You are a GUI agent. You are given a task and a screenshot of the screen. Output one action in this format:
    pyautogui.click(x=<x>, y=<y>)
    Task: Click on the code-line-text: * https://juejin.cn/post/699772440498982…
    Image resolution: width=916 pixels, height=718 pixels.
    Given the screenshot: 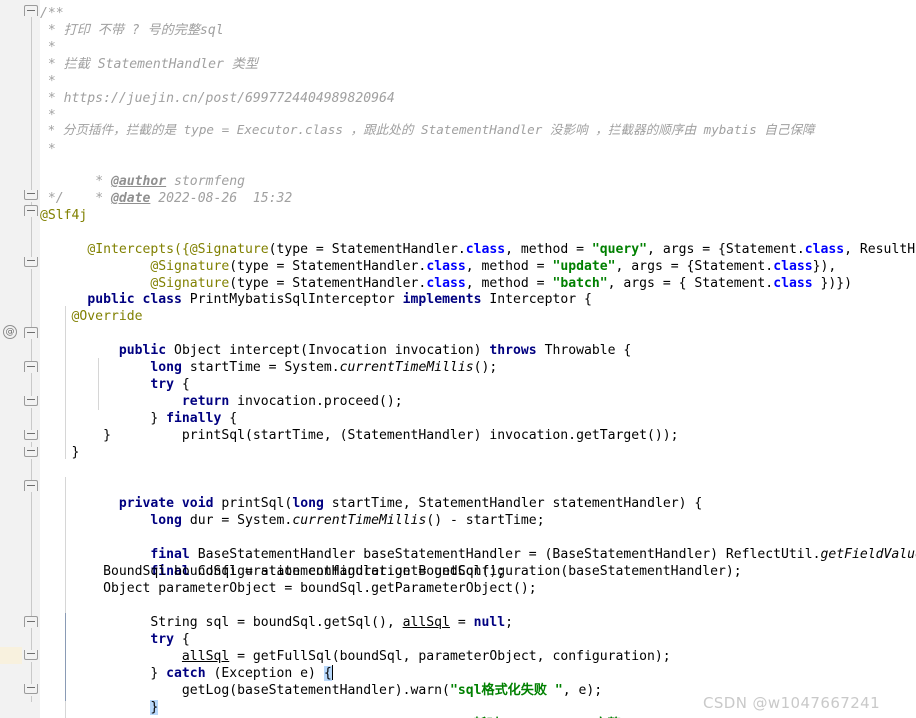 What is the action you would take?
    pyautogui.click(x=217, y=98)
    